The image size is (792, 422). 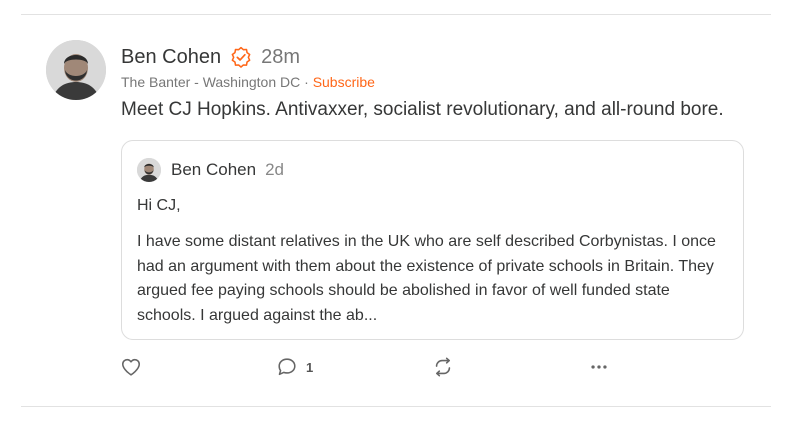 I want to click on quoted-author-avatar, so click(x=149, y=170).